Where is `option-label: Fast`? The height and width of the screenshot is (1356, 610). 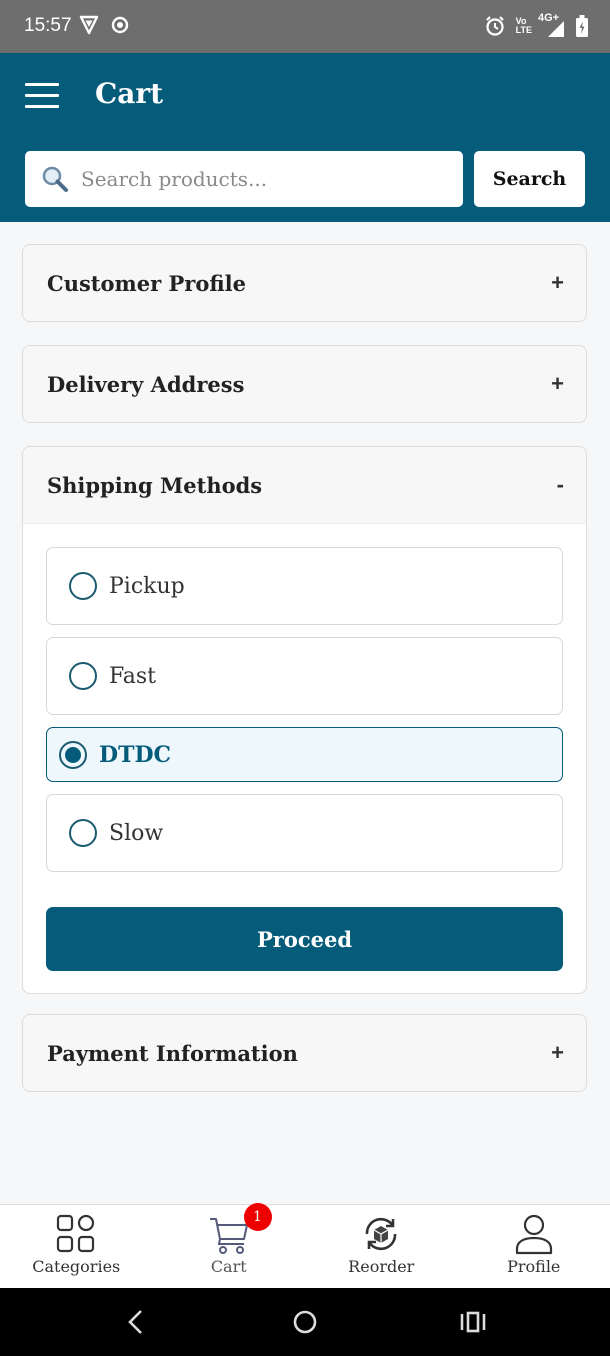 option-label: Fast is located at coordinates (133, 676).